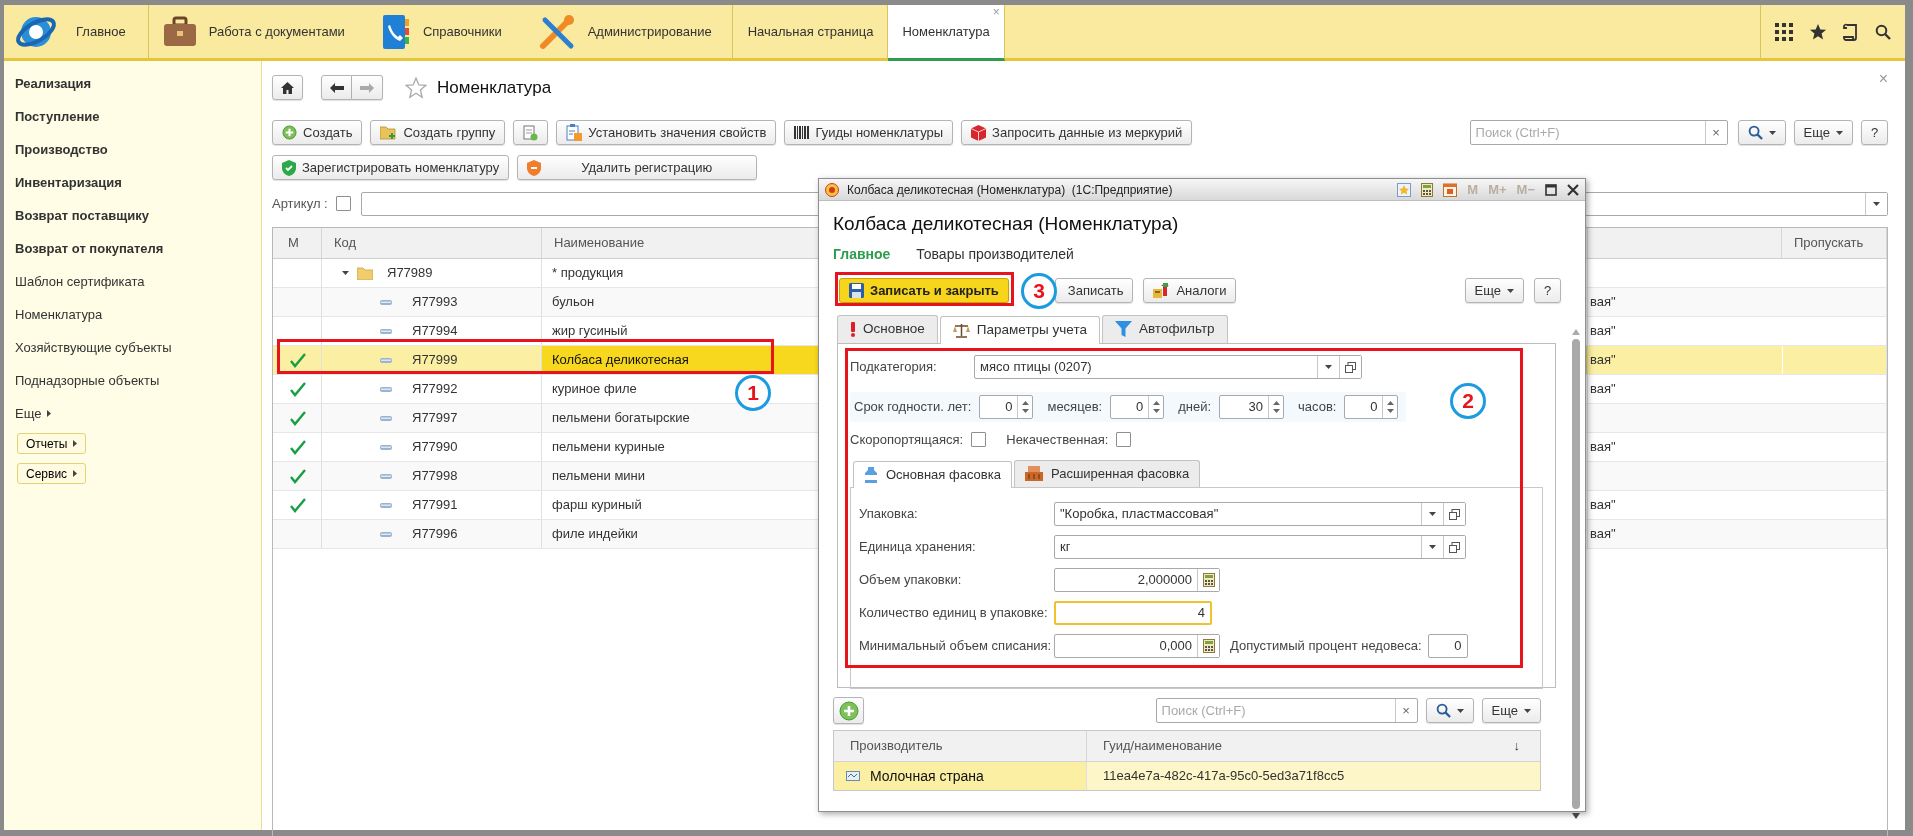 The height and width of the screenshot is (836, 1913). Describe the element at coordinates (956, 646) in the screenshot. I see `field-label: Минимальный объем списания:` at that location.